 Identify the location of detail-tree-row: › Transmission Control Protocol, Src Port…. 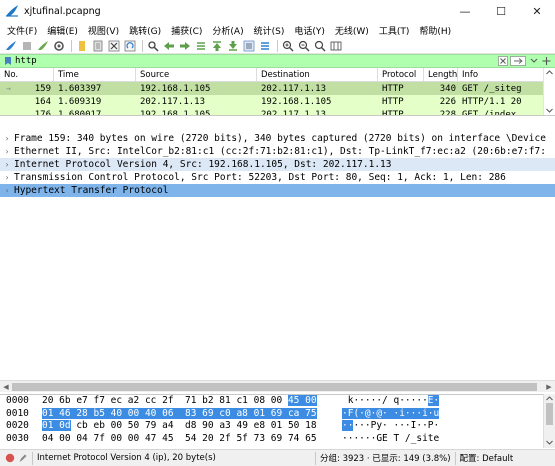
(277, 177).